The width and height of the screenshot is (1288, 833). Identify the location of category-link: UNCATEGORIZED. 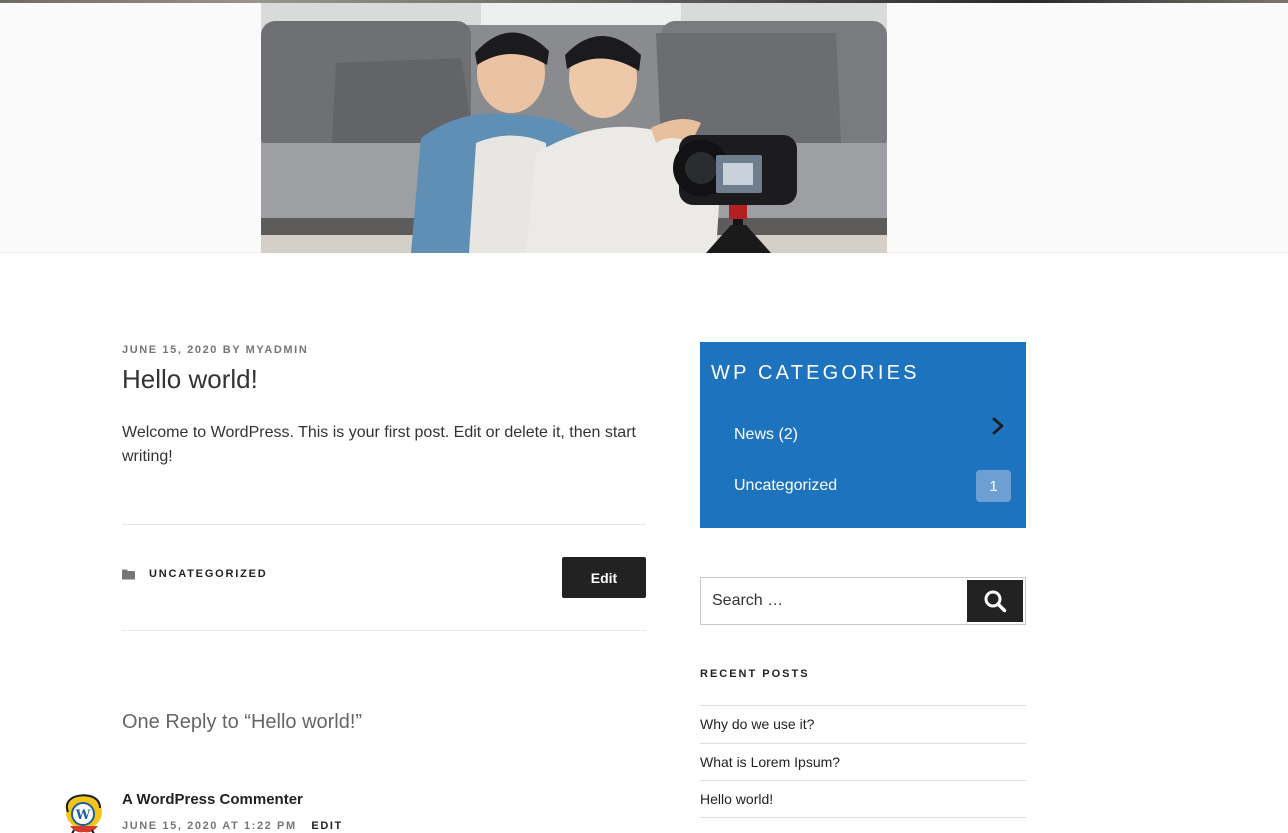
(208, 574).